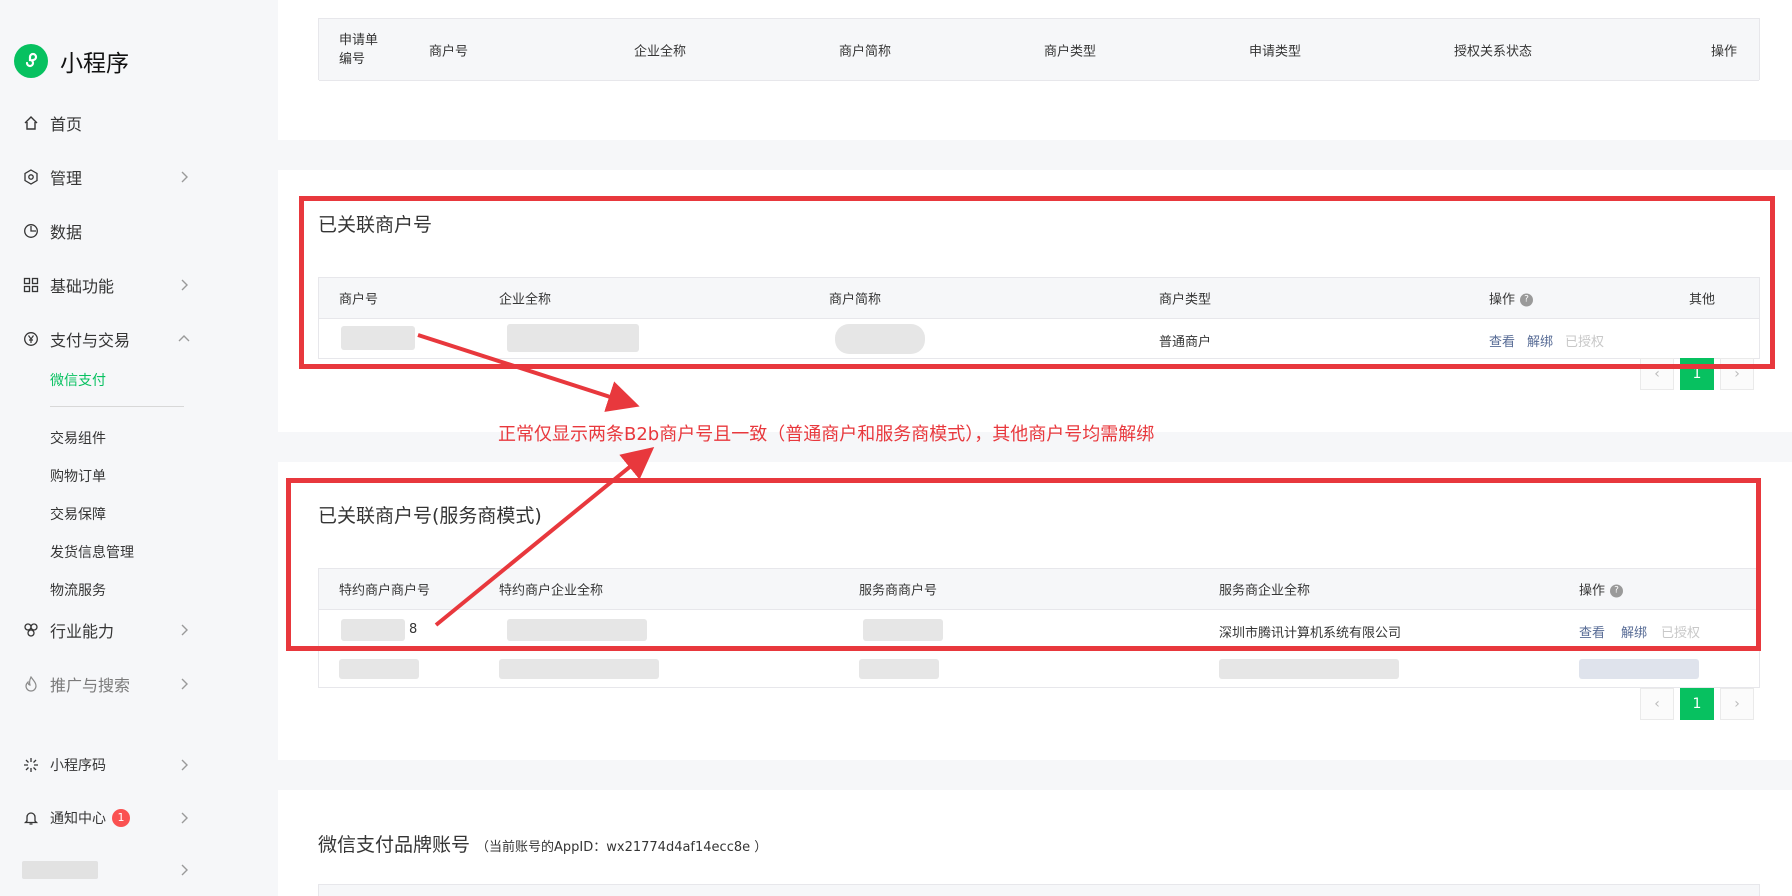 Image resolution: width=1792 pixels, height=896 pixels. I want to click on arrow-to-sp, so click(544, 536).